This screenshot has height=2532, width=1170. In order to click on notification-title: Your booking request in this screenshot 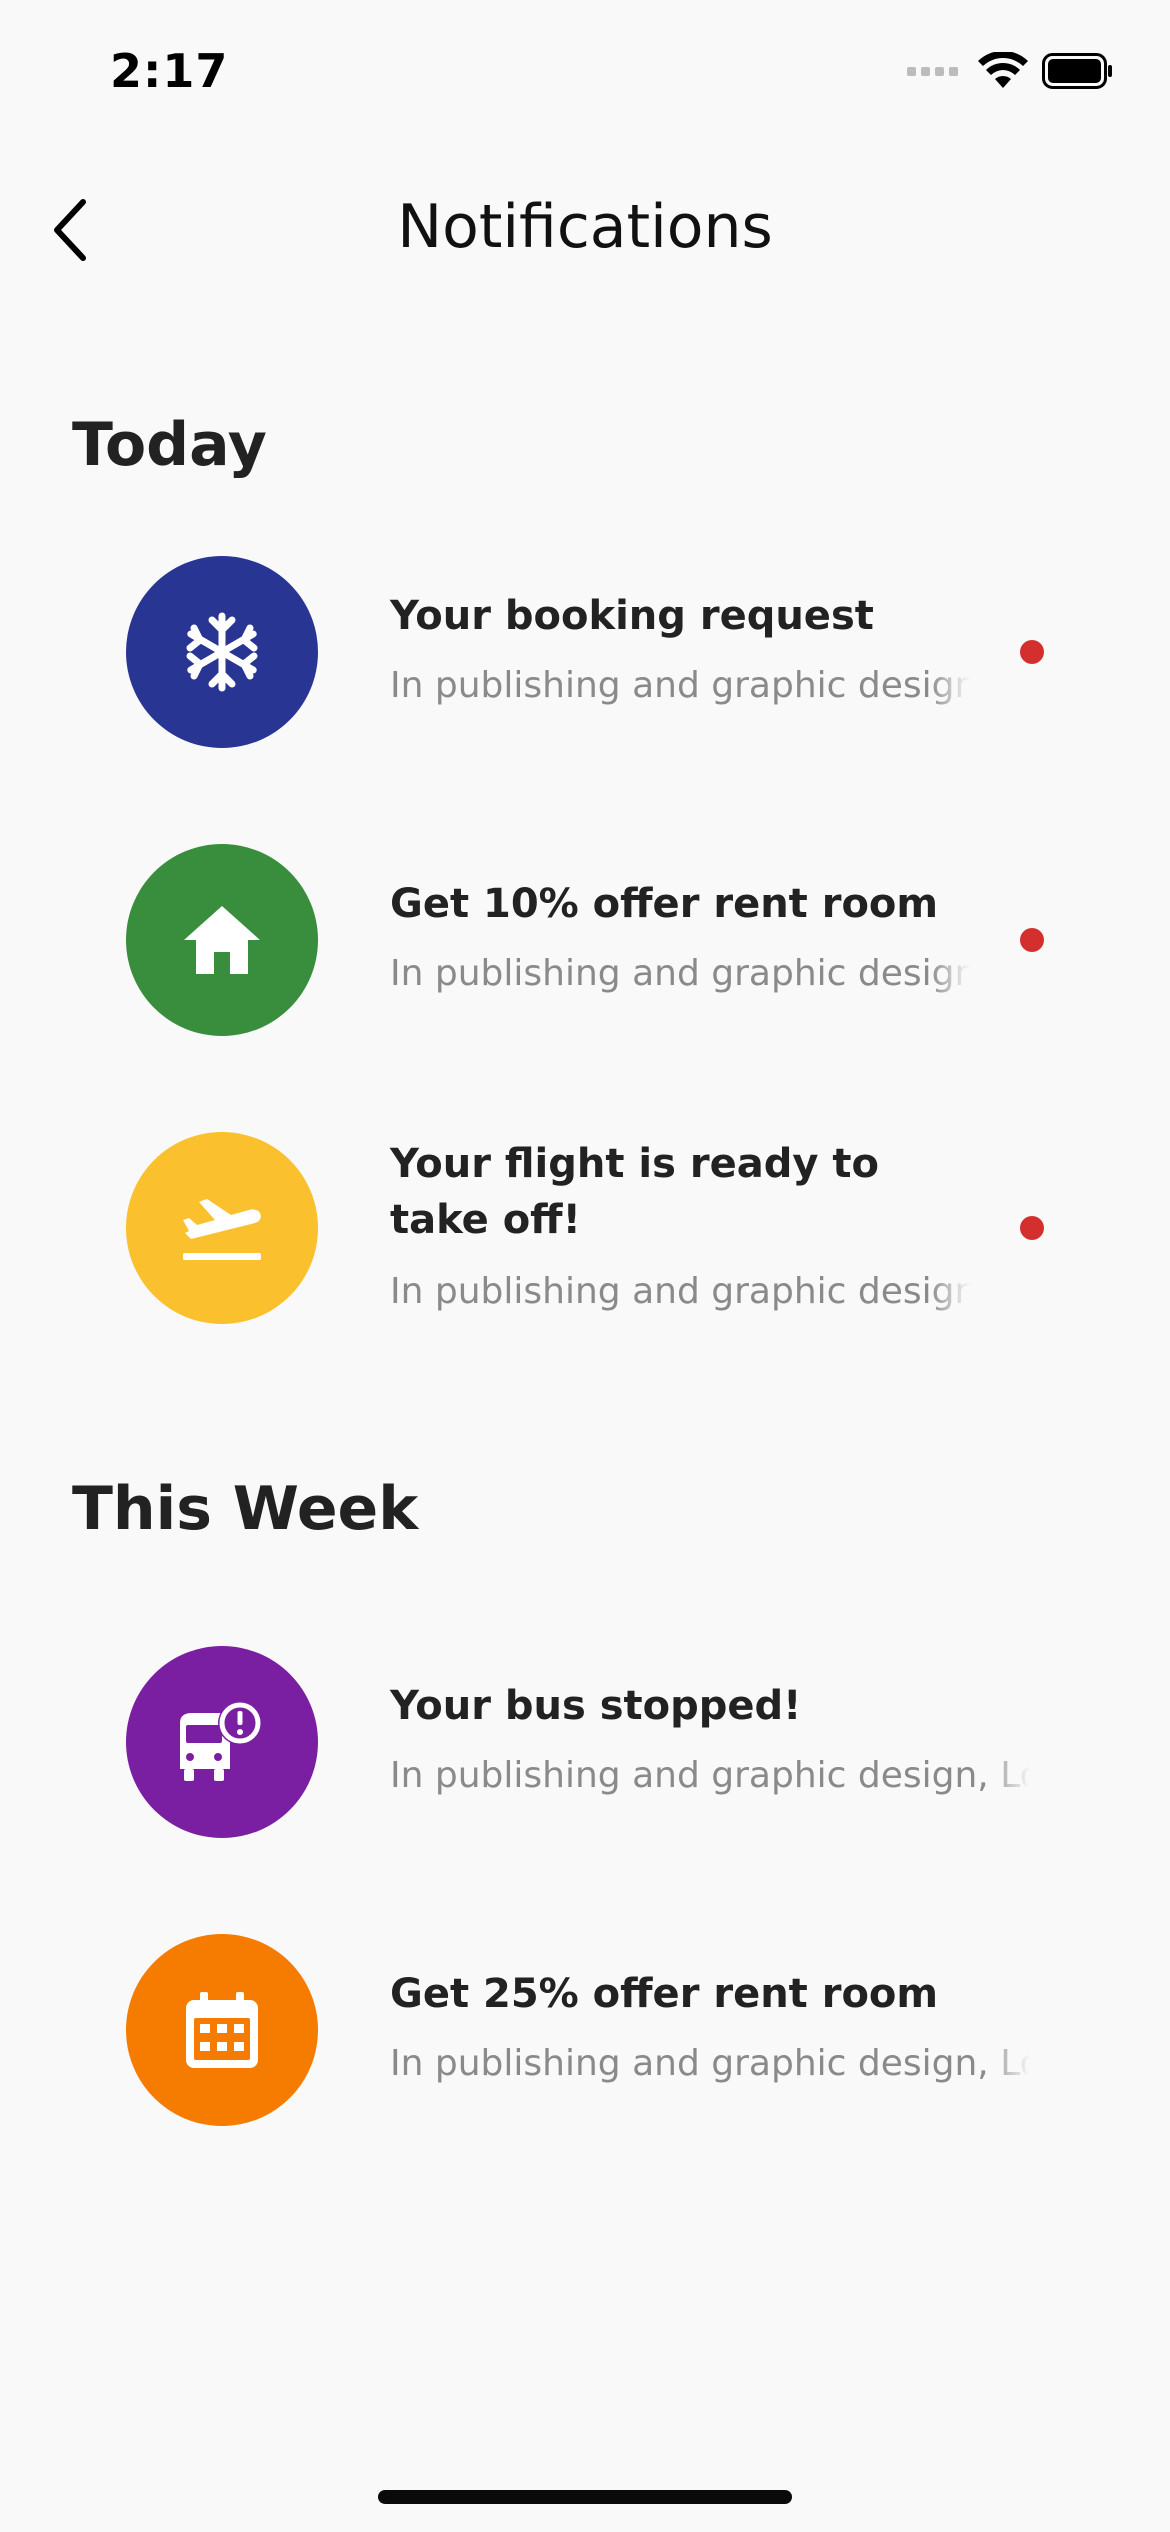, I will do `click(632, 616)`.